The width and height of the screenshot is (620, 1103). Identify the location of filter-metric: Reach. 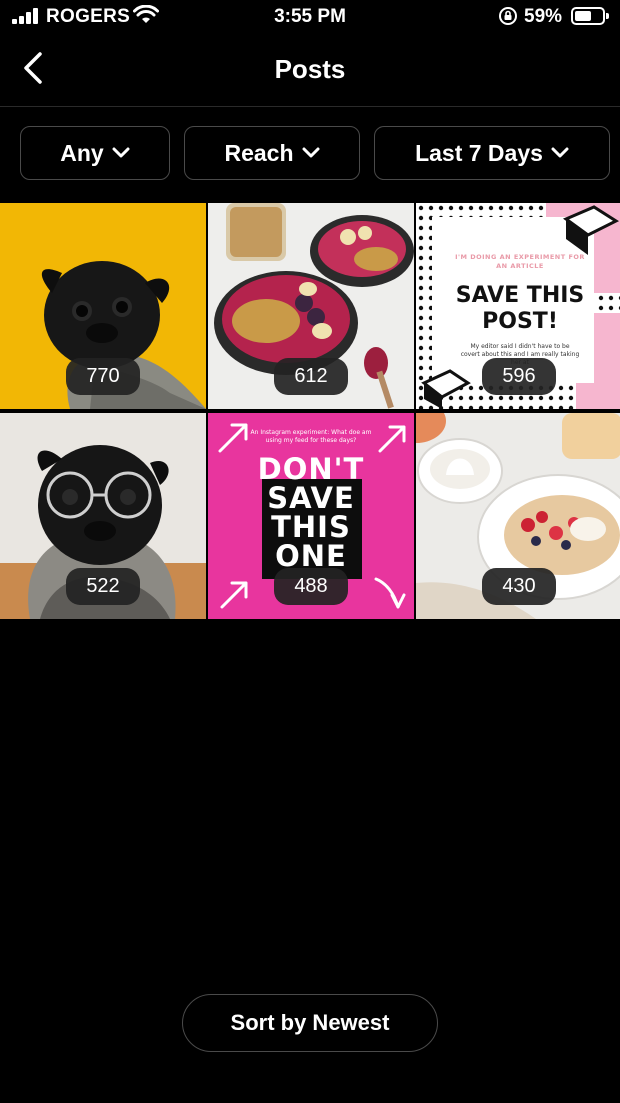
(272, 153).